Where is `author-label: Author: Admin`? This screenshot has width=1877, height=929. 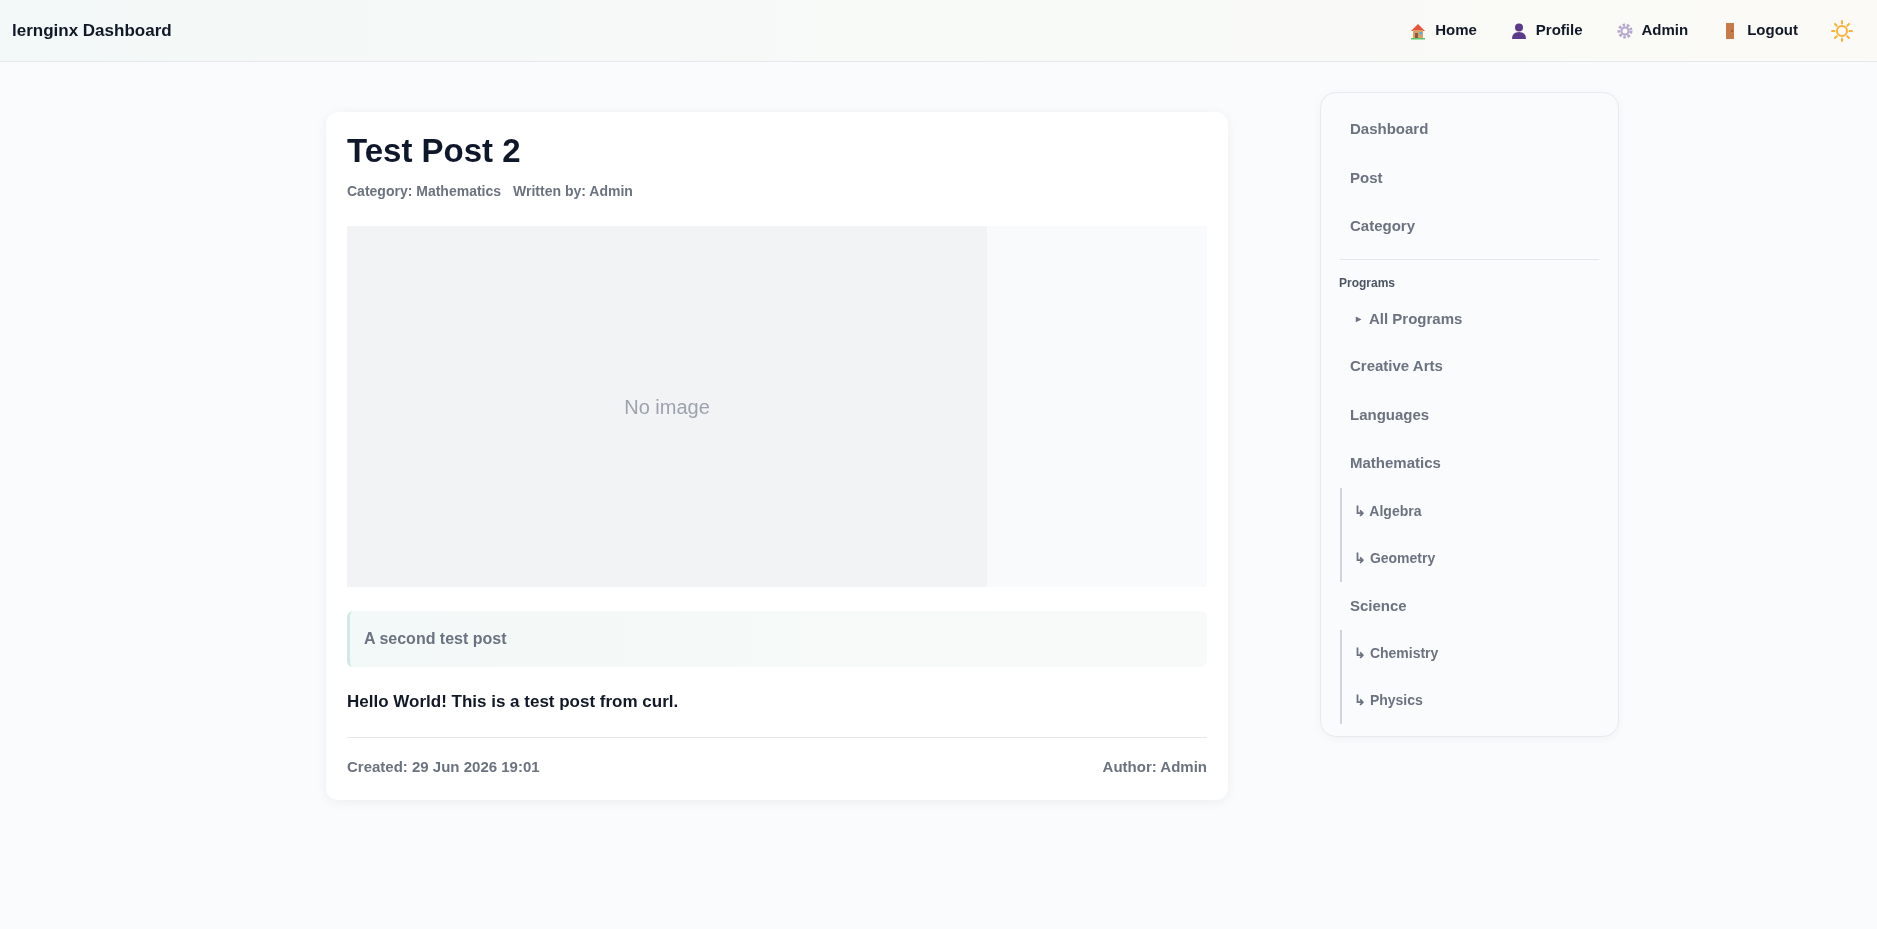
author-label: Author: Admin is located at coordinates (1154, 766).